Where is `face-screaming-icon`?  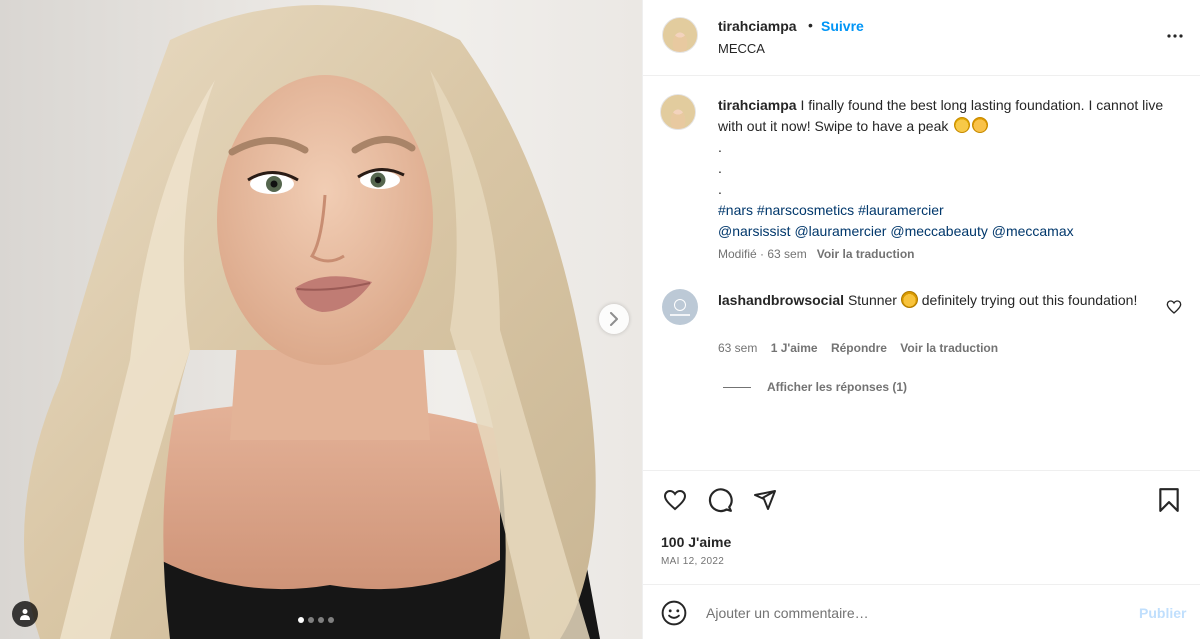 face-screaming-icon is located at coordinates (909, 299).